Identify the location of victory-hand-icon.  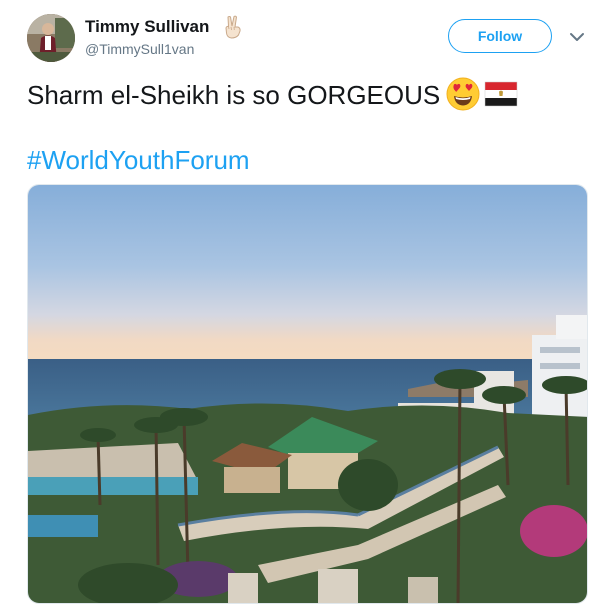
(233, 27).